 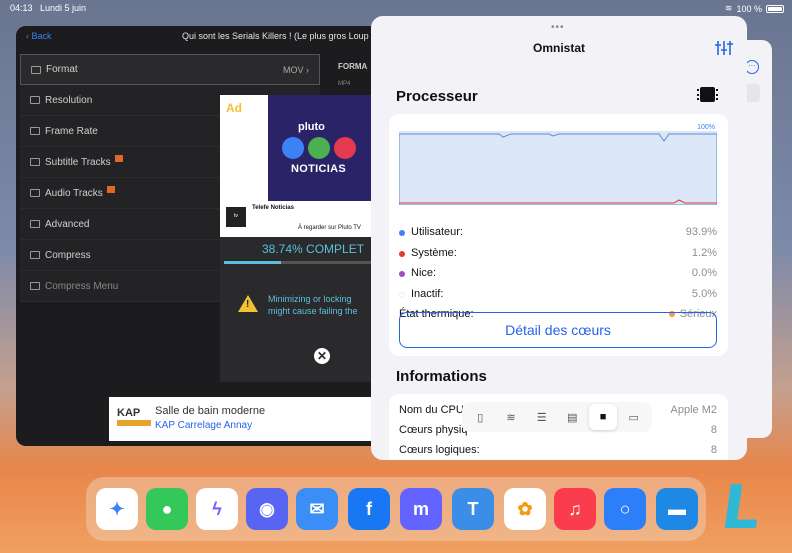 What do you see at coordinates (295, 69) in the screenshot?
I see `format-value: MOV ›` at bounding box center [295, 69].